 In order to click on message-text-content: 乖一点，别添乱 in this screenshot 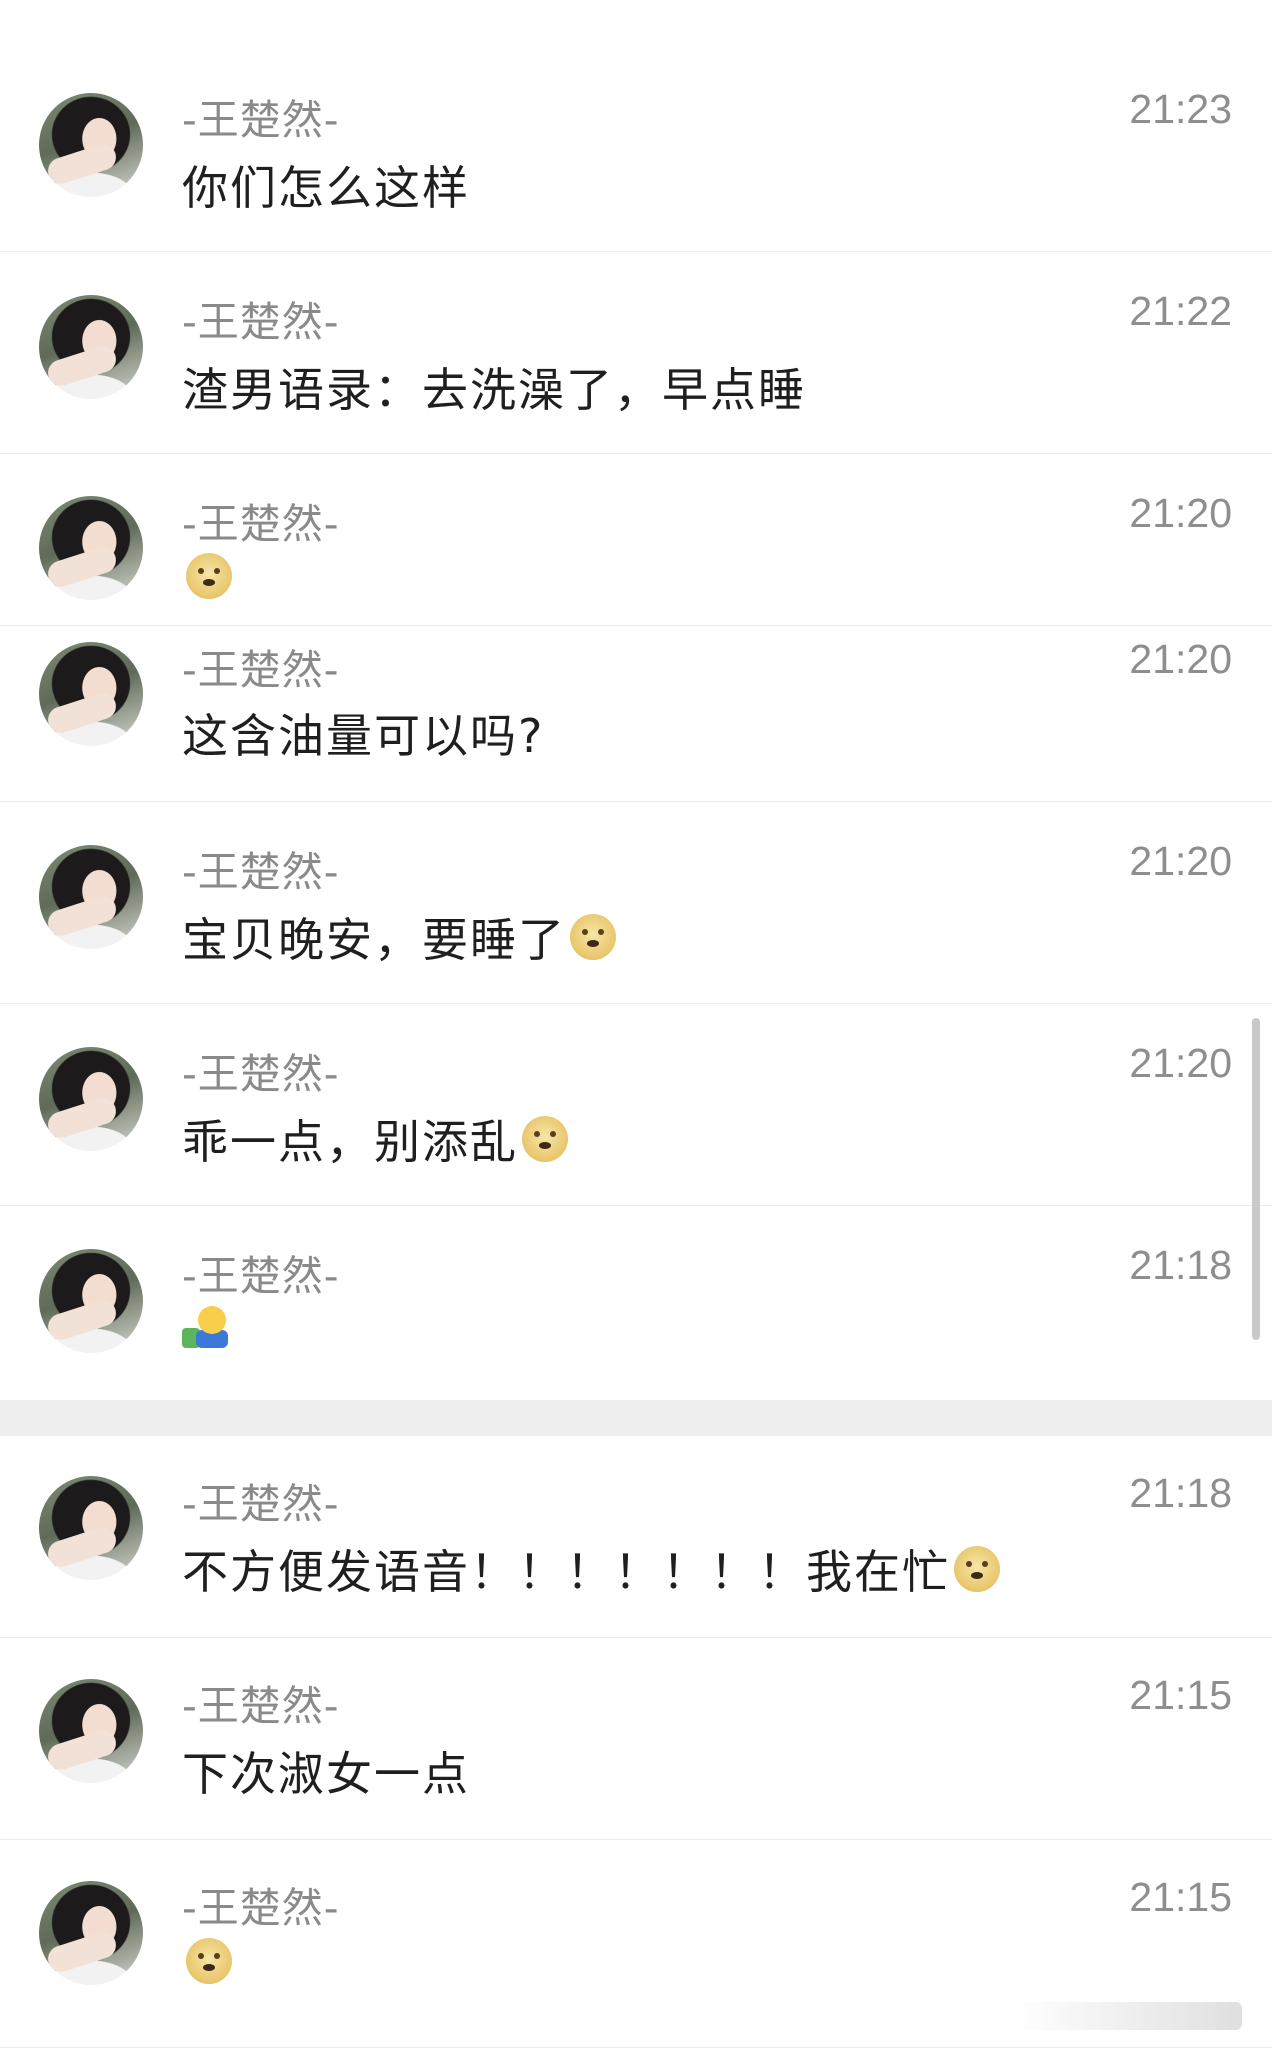, I will do `click(350, 1142)`.